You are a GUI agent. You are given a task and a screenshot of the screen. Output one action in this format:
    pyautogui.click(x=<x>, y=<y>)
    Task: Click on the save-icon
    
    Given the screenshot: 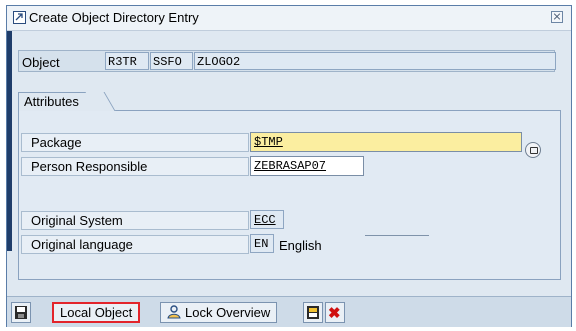 What is the action you would take?
    pyautogui.click(x=21, y=312)
    